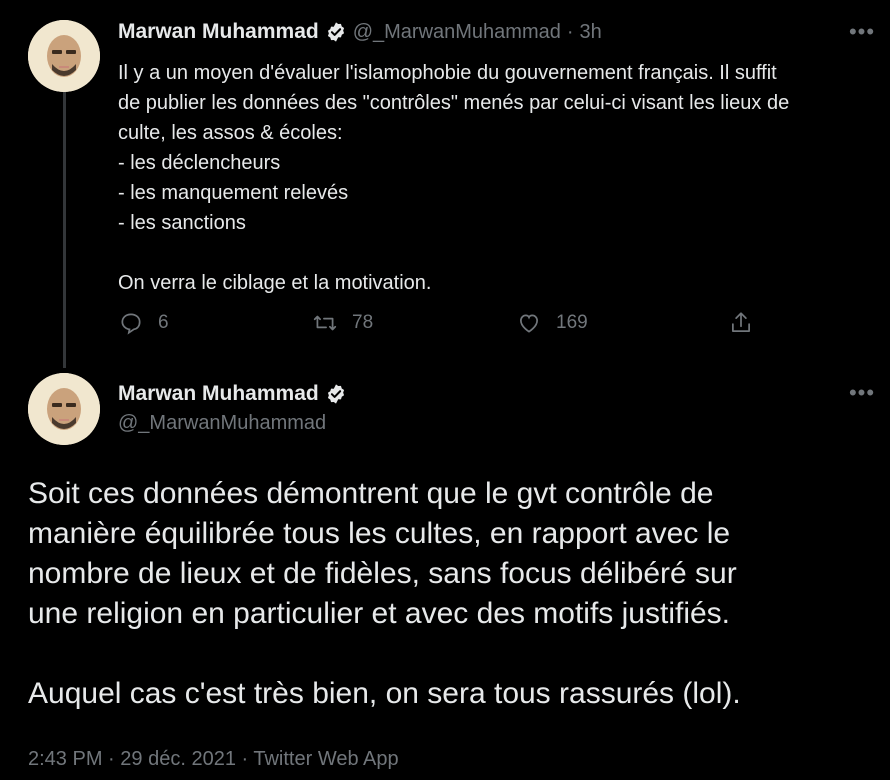 This screenshot has width=890, height=780. Describe the element at coordinates (572, 322) in the screenshot. I see `like-count: 169` at that location.